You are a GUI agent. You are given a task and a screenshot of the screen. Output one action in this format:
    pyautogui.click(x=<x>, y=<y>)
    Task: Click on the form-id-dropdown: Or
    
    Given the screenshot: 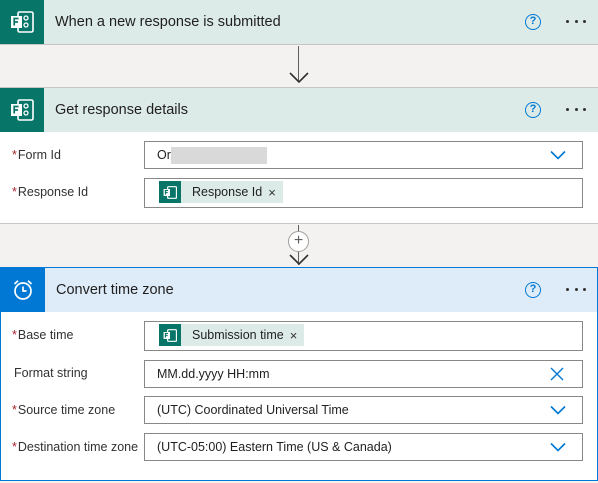 What is the action you would take?
    pyautogui.click(x=363, y=155)
    